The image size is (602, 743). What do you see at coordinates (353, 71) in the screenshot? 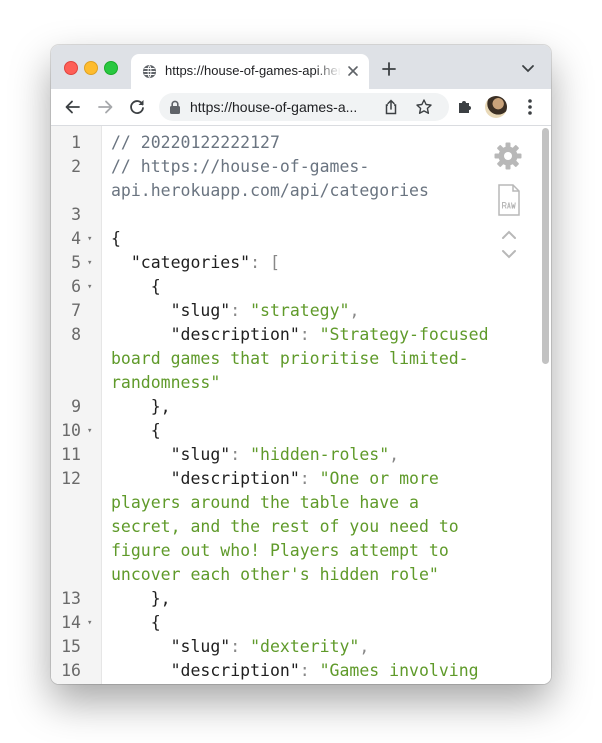
I see `close-icon` at bounding box center [353, 71].